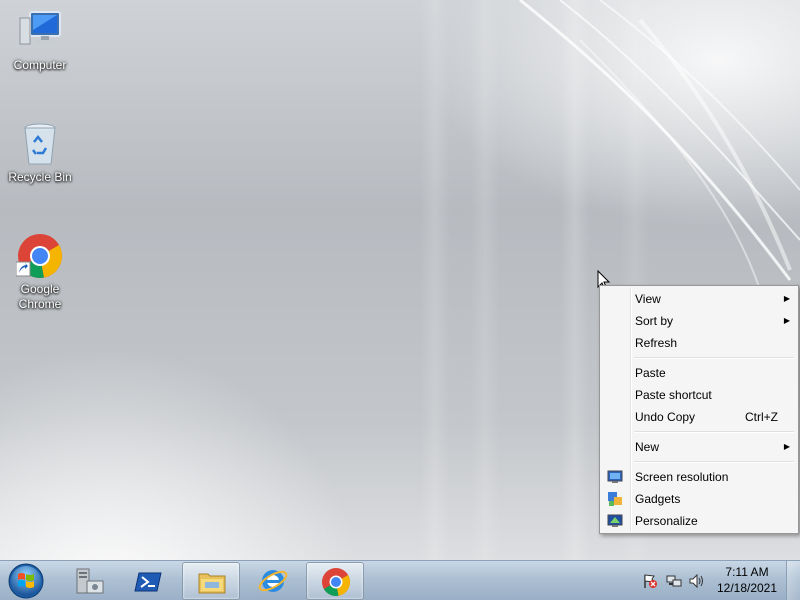 This screenshot has width=800, height=600. I want to click on clock-date: 12/18/2021, so click(747, 588).